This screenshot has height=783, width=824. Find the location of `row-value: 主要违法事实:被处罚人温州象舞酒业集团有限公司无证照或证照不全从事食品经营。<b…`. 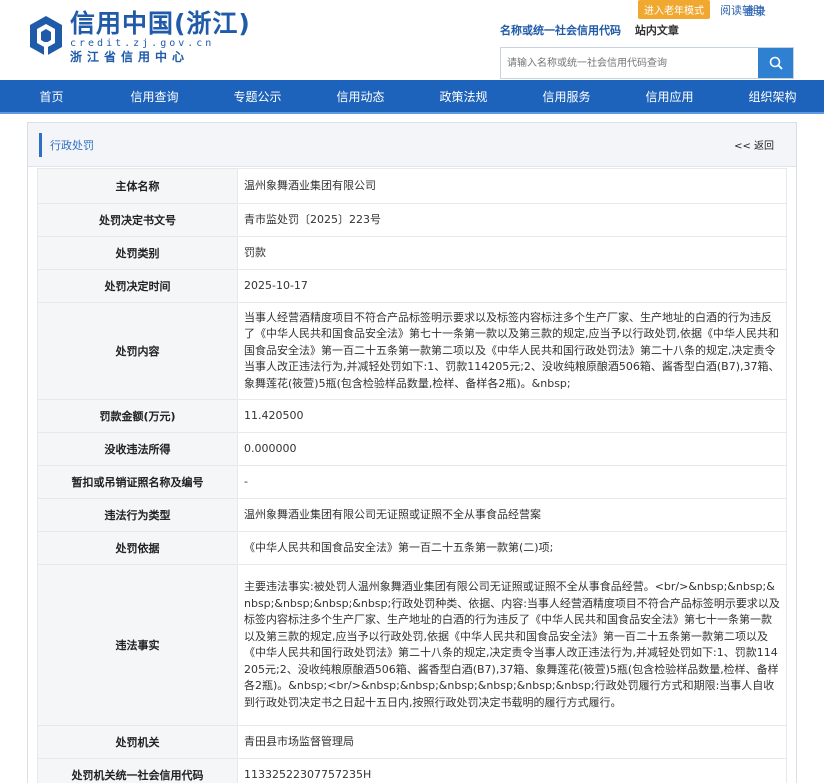

row-value: 主要违法事实:被处罚人温州象舞酒业集团有限公司无证照或证照不全从事食品经营。<b… is located at coordinates (512, 645).